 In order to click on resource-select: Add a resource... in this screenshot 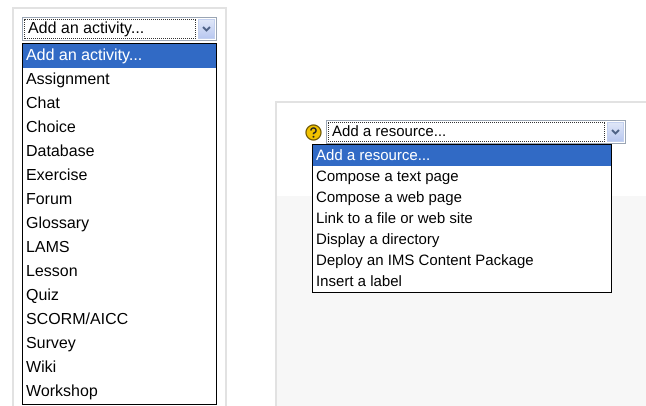, I will do `click(476, 132)`.